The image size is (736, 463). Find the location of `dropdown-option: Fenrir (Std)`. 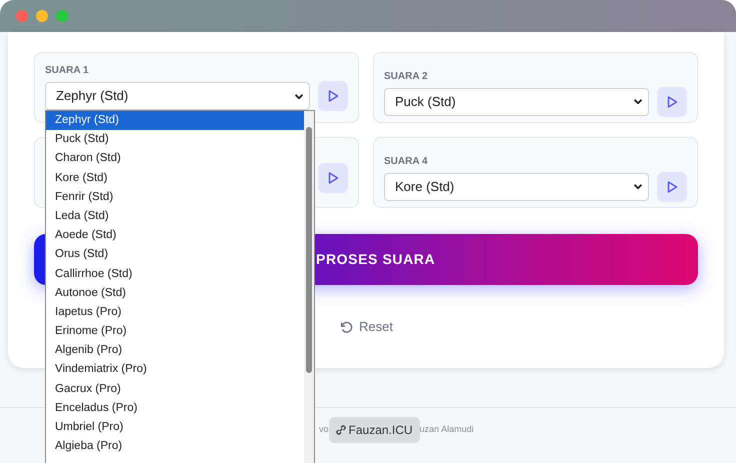

dropdown-option: Fenrir (Std) is located at coordinates (175, 197).